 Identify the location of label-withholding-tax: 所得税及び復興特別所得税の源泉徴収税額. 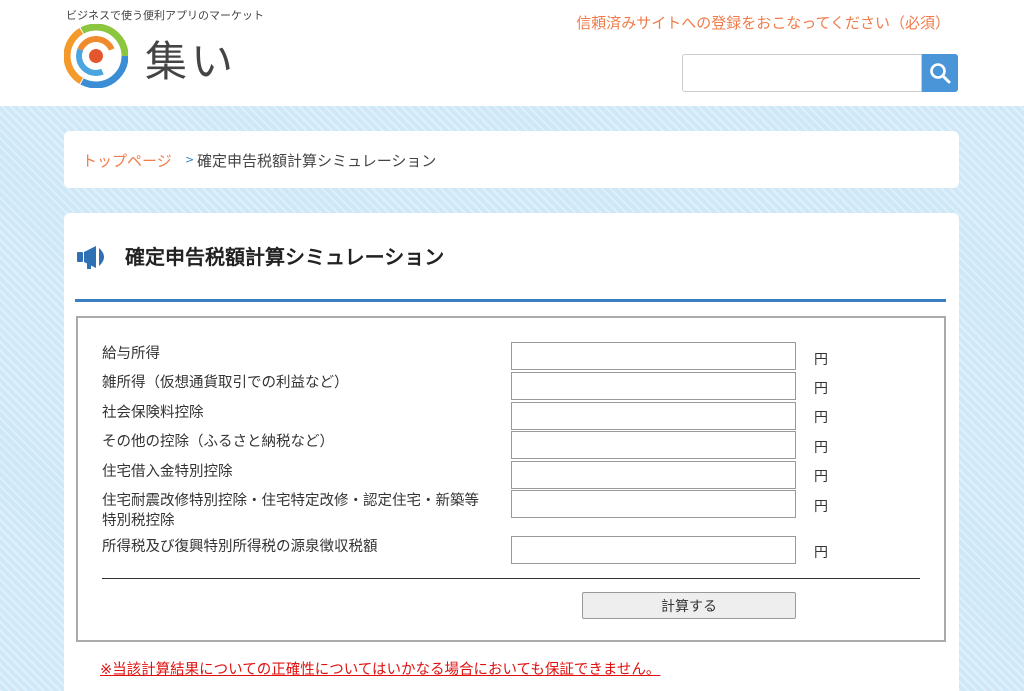
(240, 547).